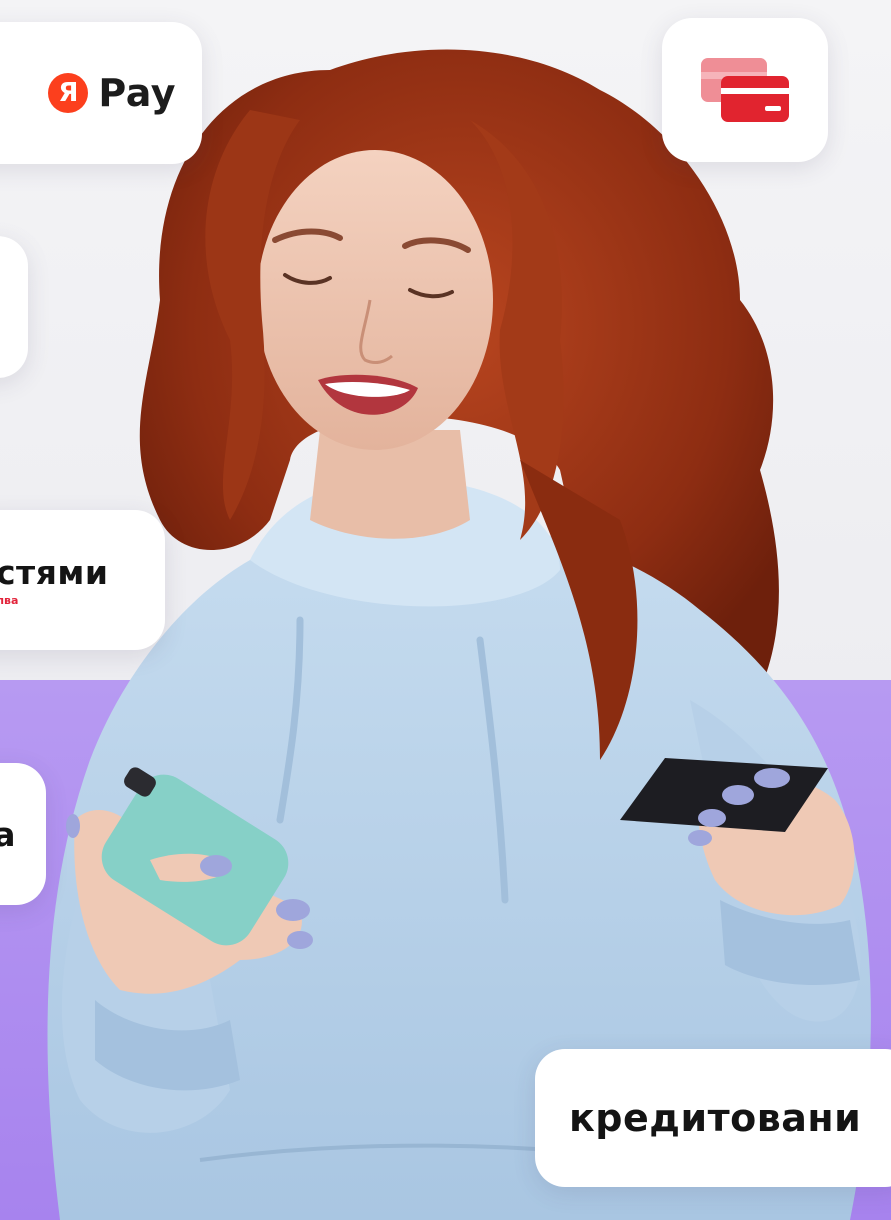  I want to click on installments-sublabel: лва, so click(9, 600).